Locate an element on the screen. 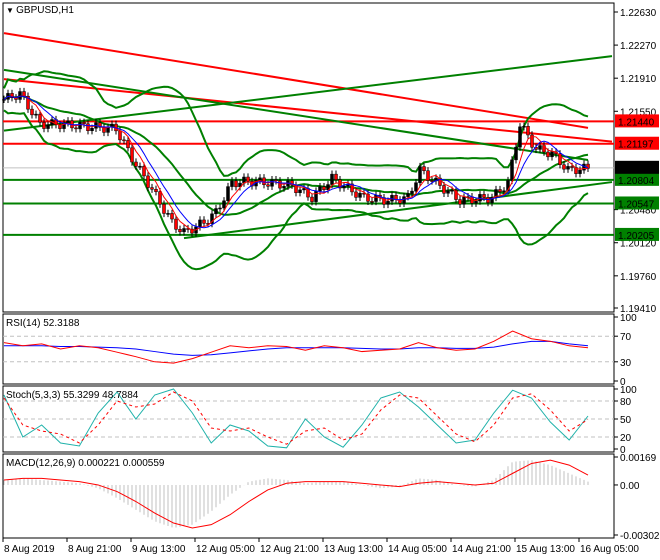 The width and height of the screenshot is (660, 560). macd-label: MACD(12,26,9) 0.000221 0.000559 is located at coordinates (85, 463).